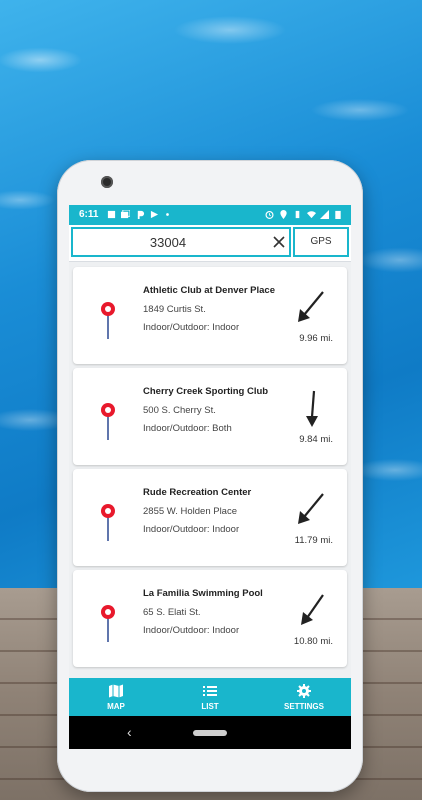  Describe the element at coordinates (167, 214) in the screenshot. I see `dot-icon` at that location.